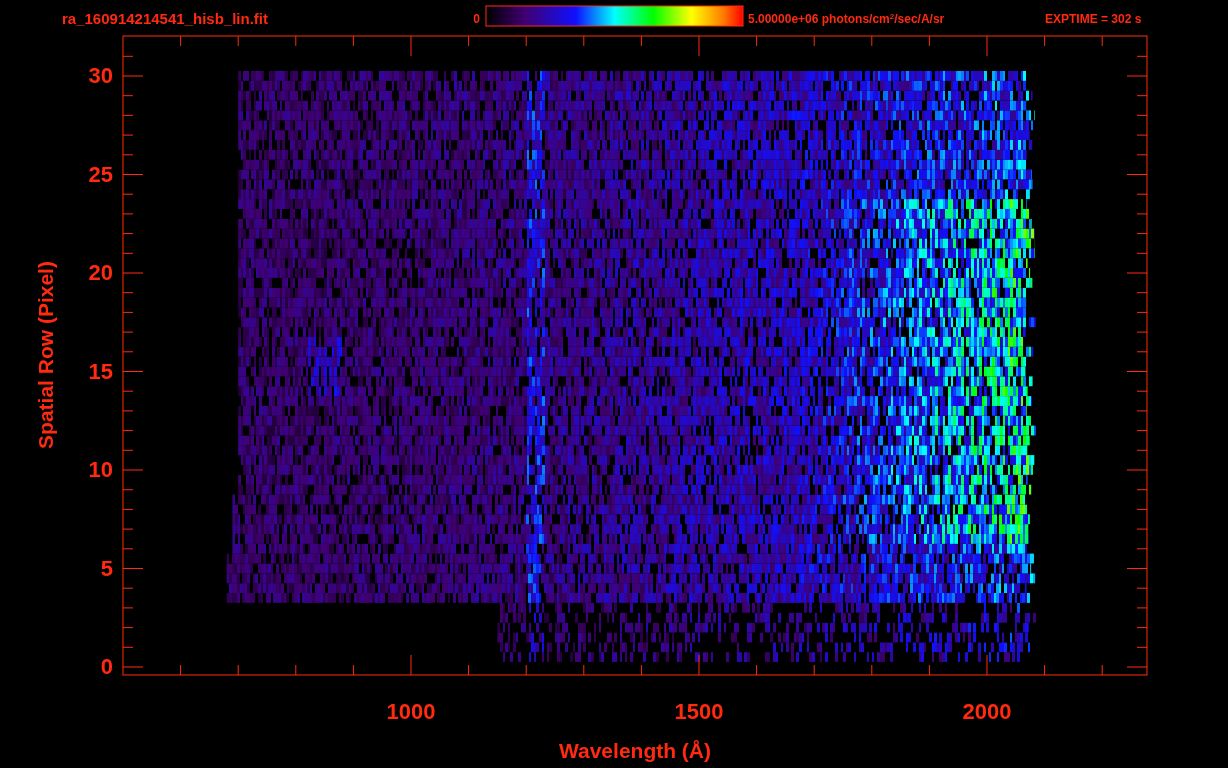  What do you see at coordinates (100, 470) in the screenshot?
I see `y-tick-label: 10` at bounding box center [100, 470].